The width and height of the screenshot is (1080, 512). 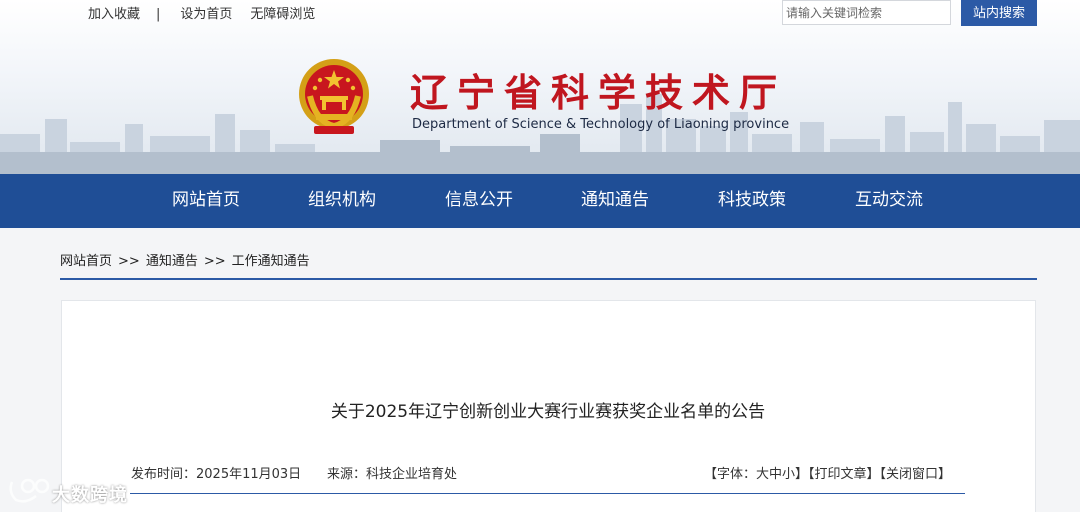 I want to click on article-tools: 【字体：大中小】【打印文章】【关闭窗口】, so click(x=827, y=472).